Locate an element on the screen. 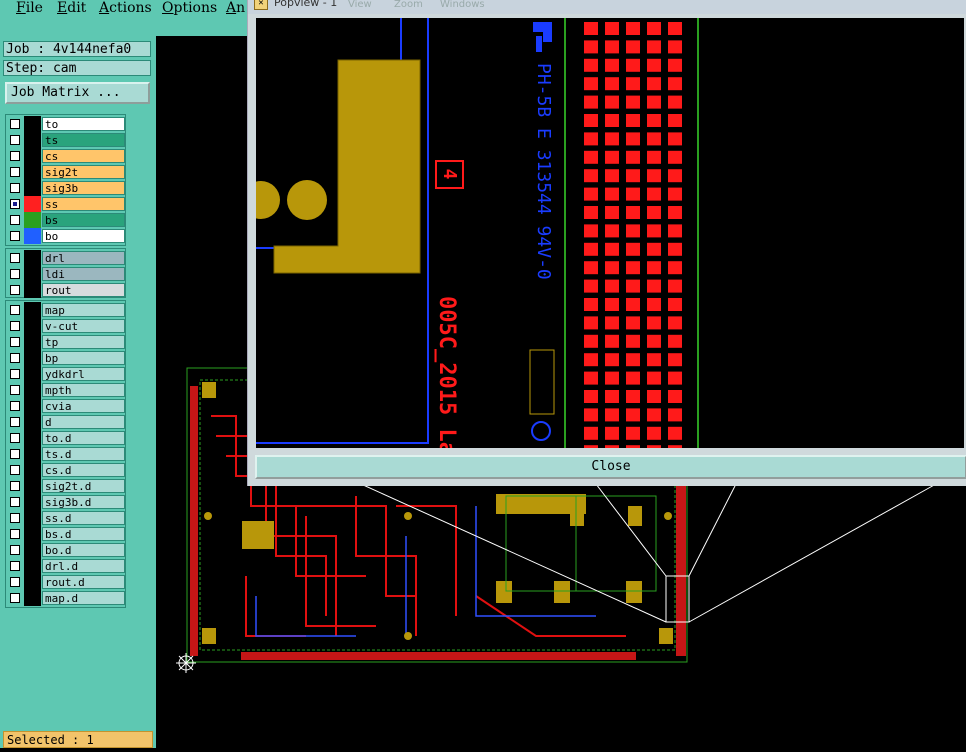  layer-row-cvia: cvia is located at coordinates (65, 406).